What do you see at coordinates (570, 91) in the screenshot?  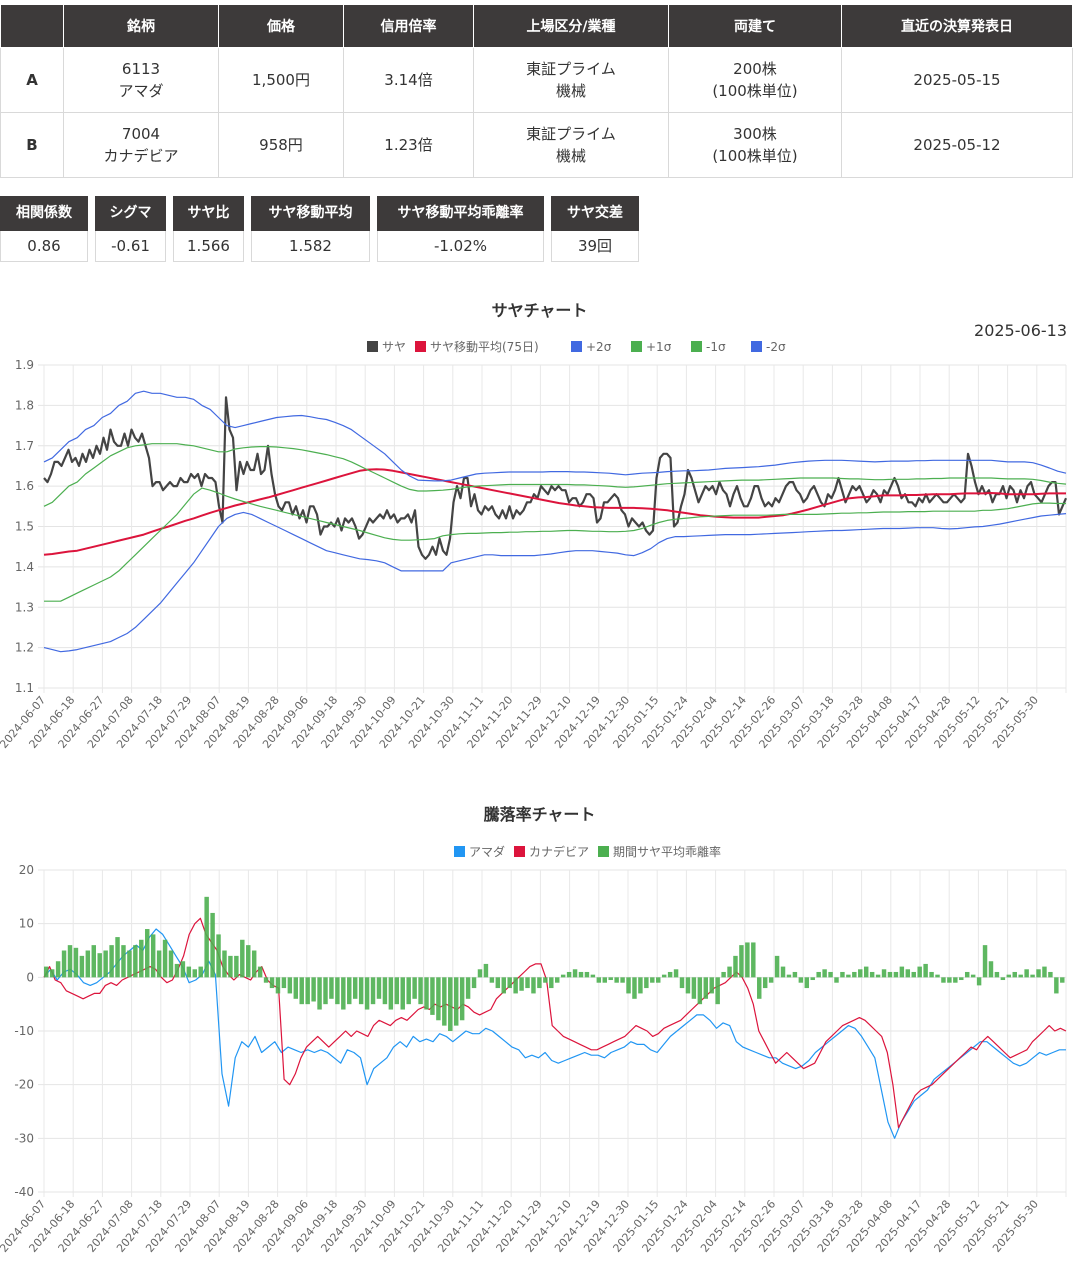 I see `industry-name: 機械` at bounding box center [570, 91].